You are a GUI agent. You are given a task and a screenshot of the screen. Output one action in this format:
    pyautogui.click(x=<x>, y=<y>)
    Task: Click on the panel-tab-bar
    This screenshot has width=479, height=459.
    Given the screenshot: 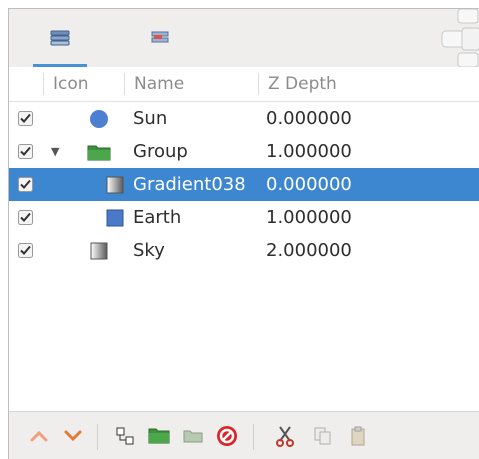 What is the action you would take?
    pyautogui.click(x=244, y=38)
    